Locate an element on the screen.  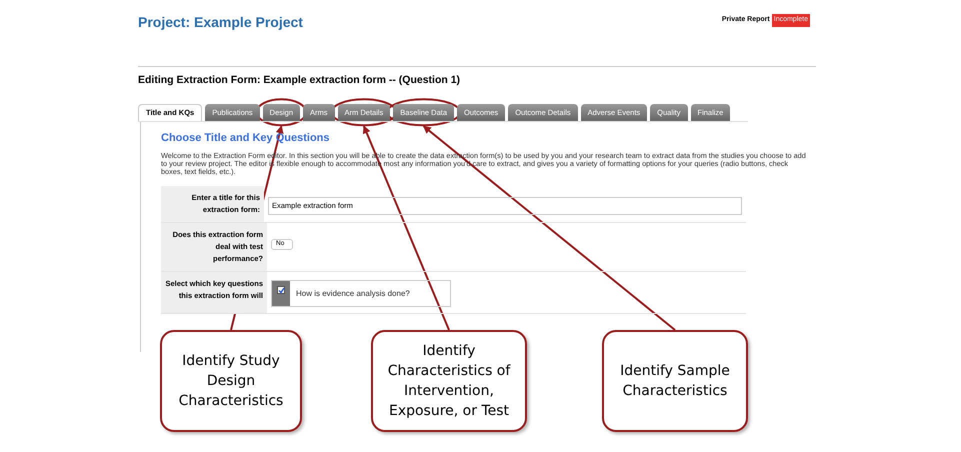
callout-box: Identify Study Design Characteristics is located at coordinates (231, 381).